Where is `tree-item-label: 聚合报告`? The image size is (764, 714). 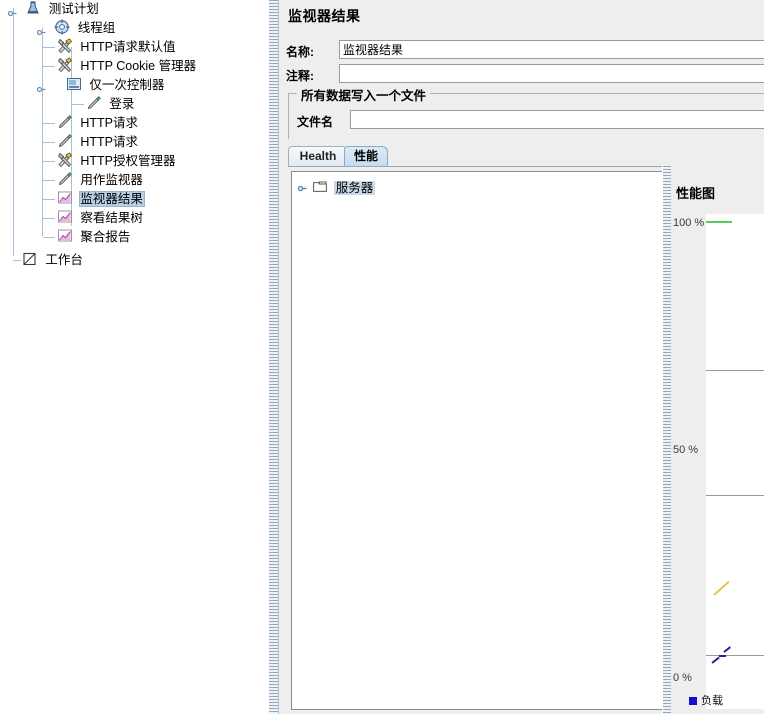
tree-item-label: 聚合报告 is located at coordinates (105, 237).